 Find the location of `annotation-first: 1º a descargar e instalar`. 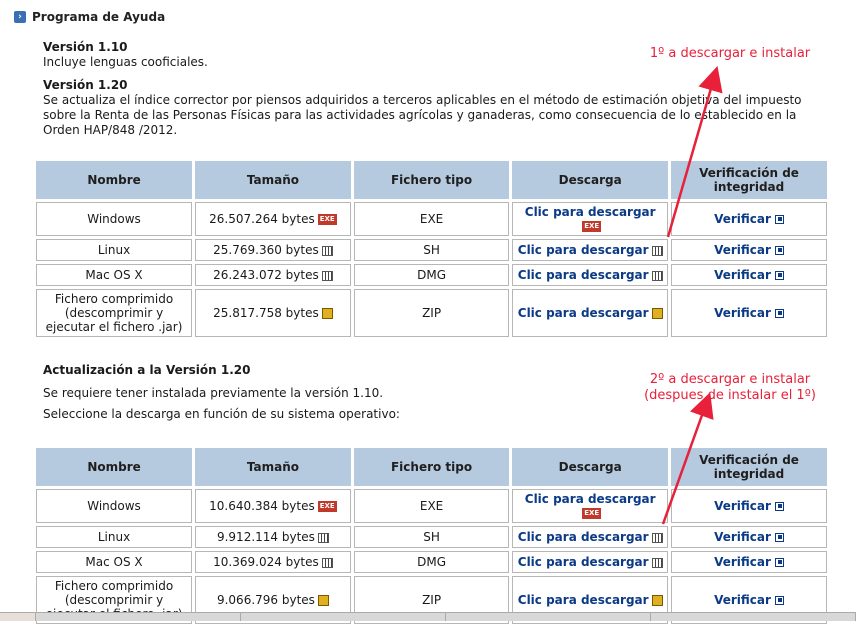

annotation-first: 1º a descargar e instalar is located at coordinates (730, 53).